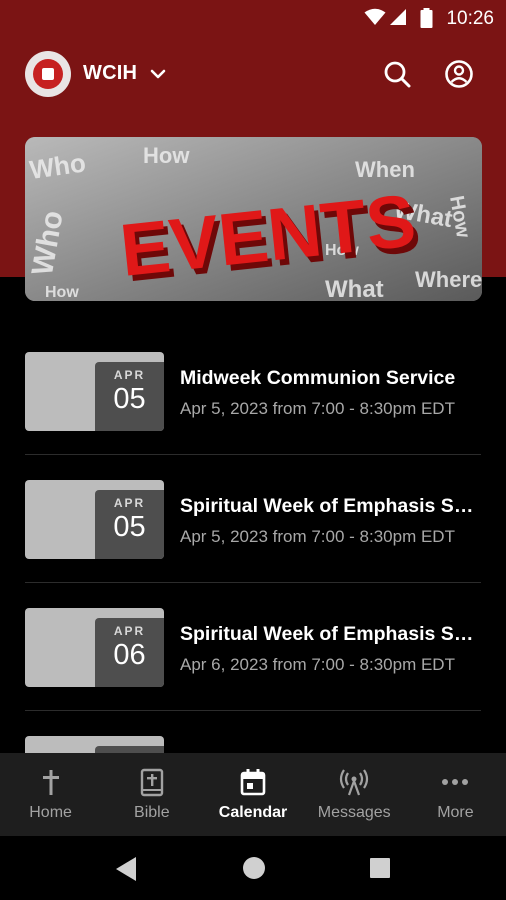 The width and height of the screenshot is (506, 900). Describe the element at coordinates (375, 19) in the screenshot. I see `wifi-icon` at that location.